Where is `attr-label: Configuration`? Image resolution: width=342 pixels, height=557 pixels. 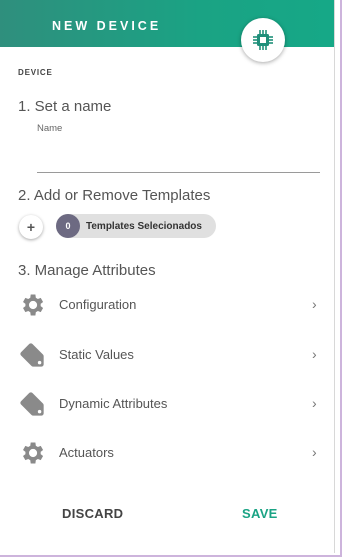
attr-label: Configuration is located at coordinates (98, 304).